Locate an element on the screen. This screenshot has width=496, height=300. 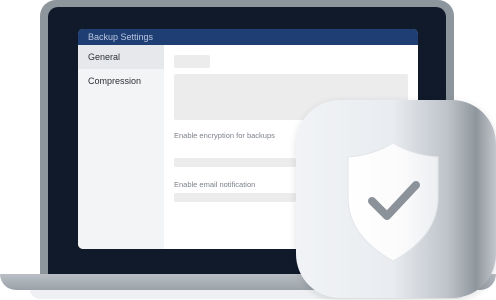
encryption-label: Enable encryption for backups is located at coordinates (224, 135).